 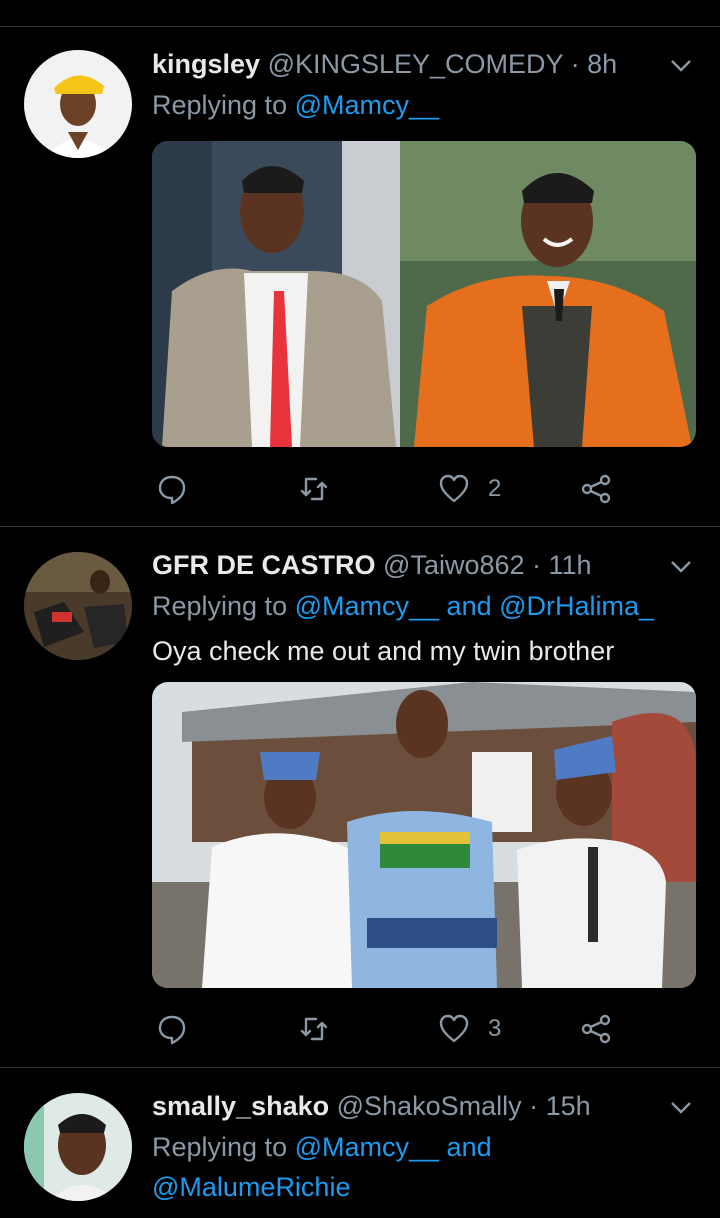 I want to click on display-name: GFR DE CASTRO, so click(x=264, y=565).